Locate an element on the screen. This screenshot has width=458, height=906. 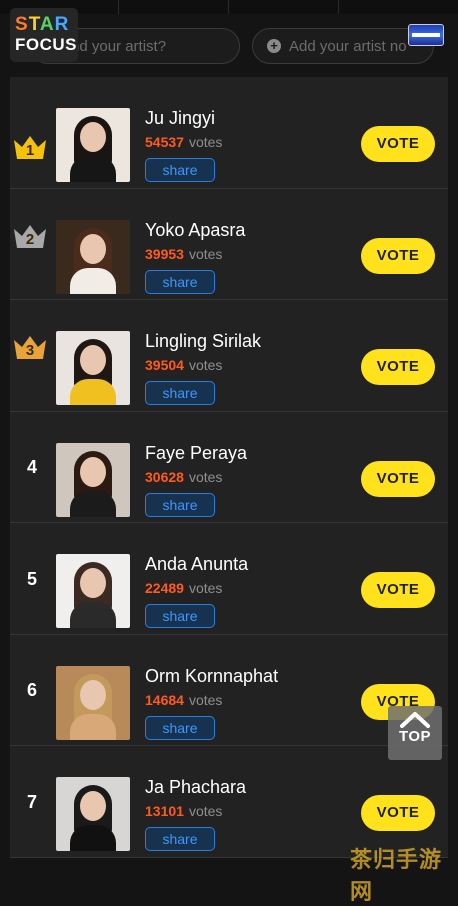
logo-focus: FOCUS is located at coordinates (46, 44).